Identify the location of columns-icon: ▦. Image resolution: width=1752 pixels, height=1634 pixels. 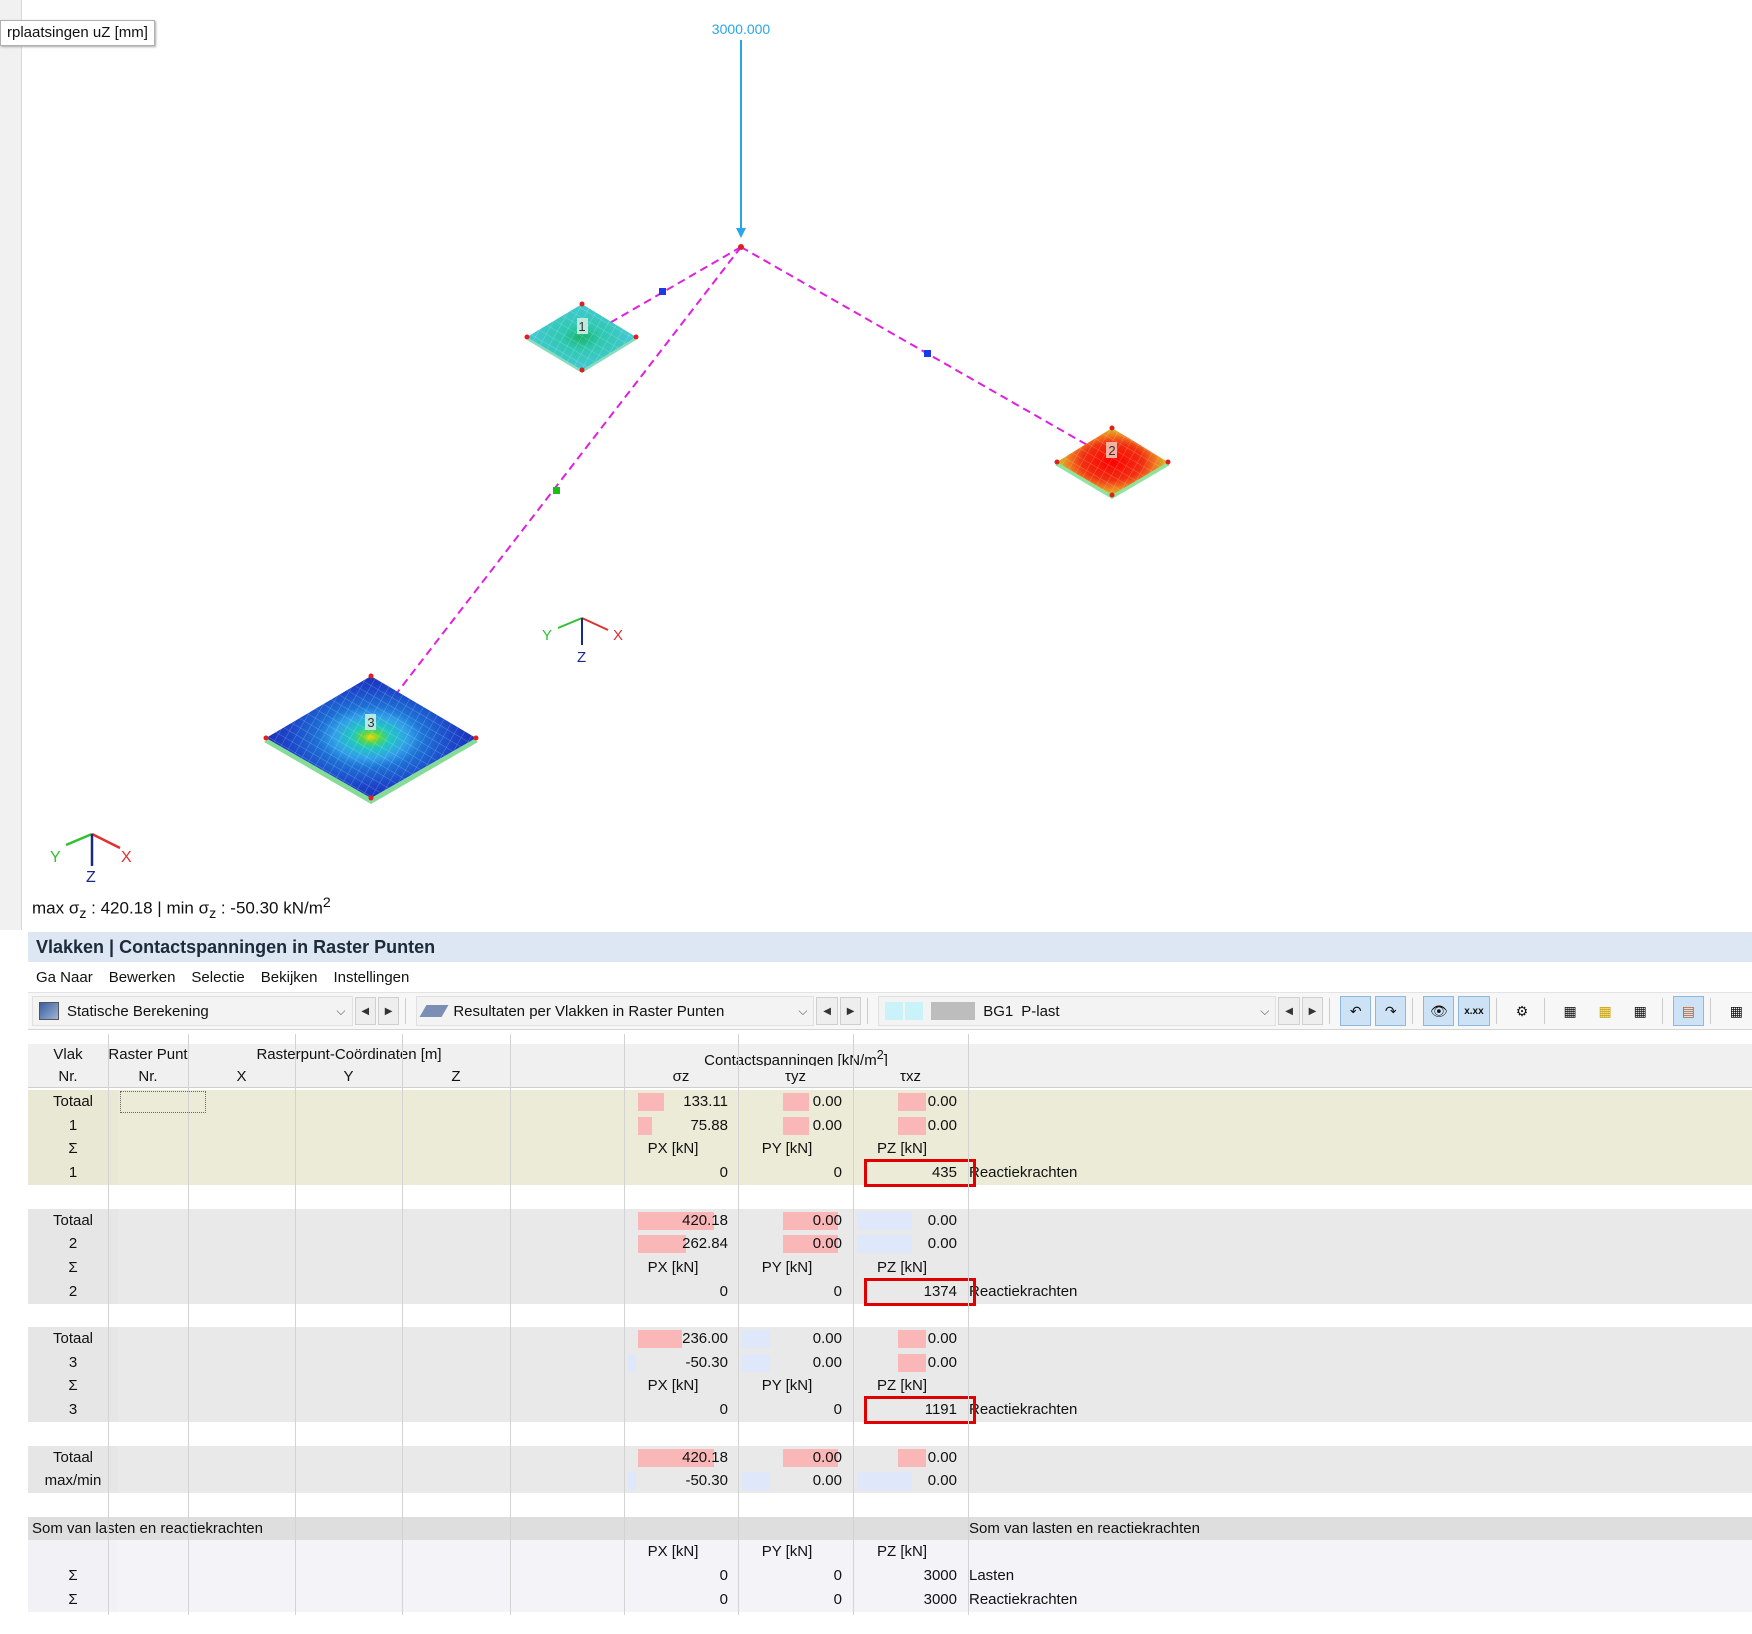
(1736, 1011).